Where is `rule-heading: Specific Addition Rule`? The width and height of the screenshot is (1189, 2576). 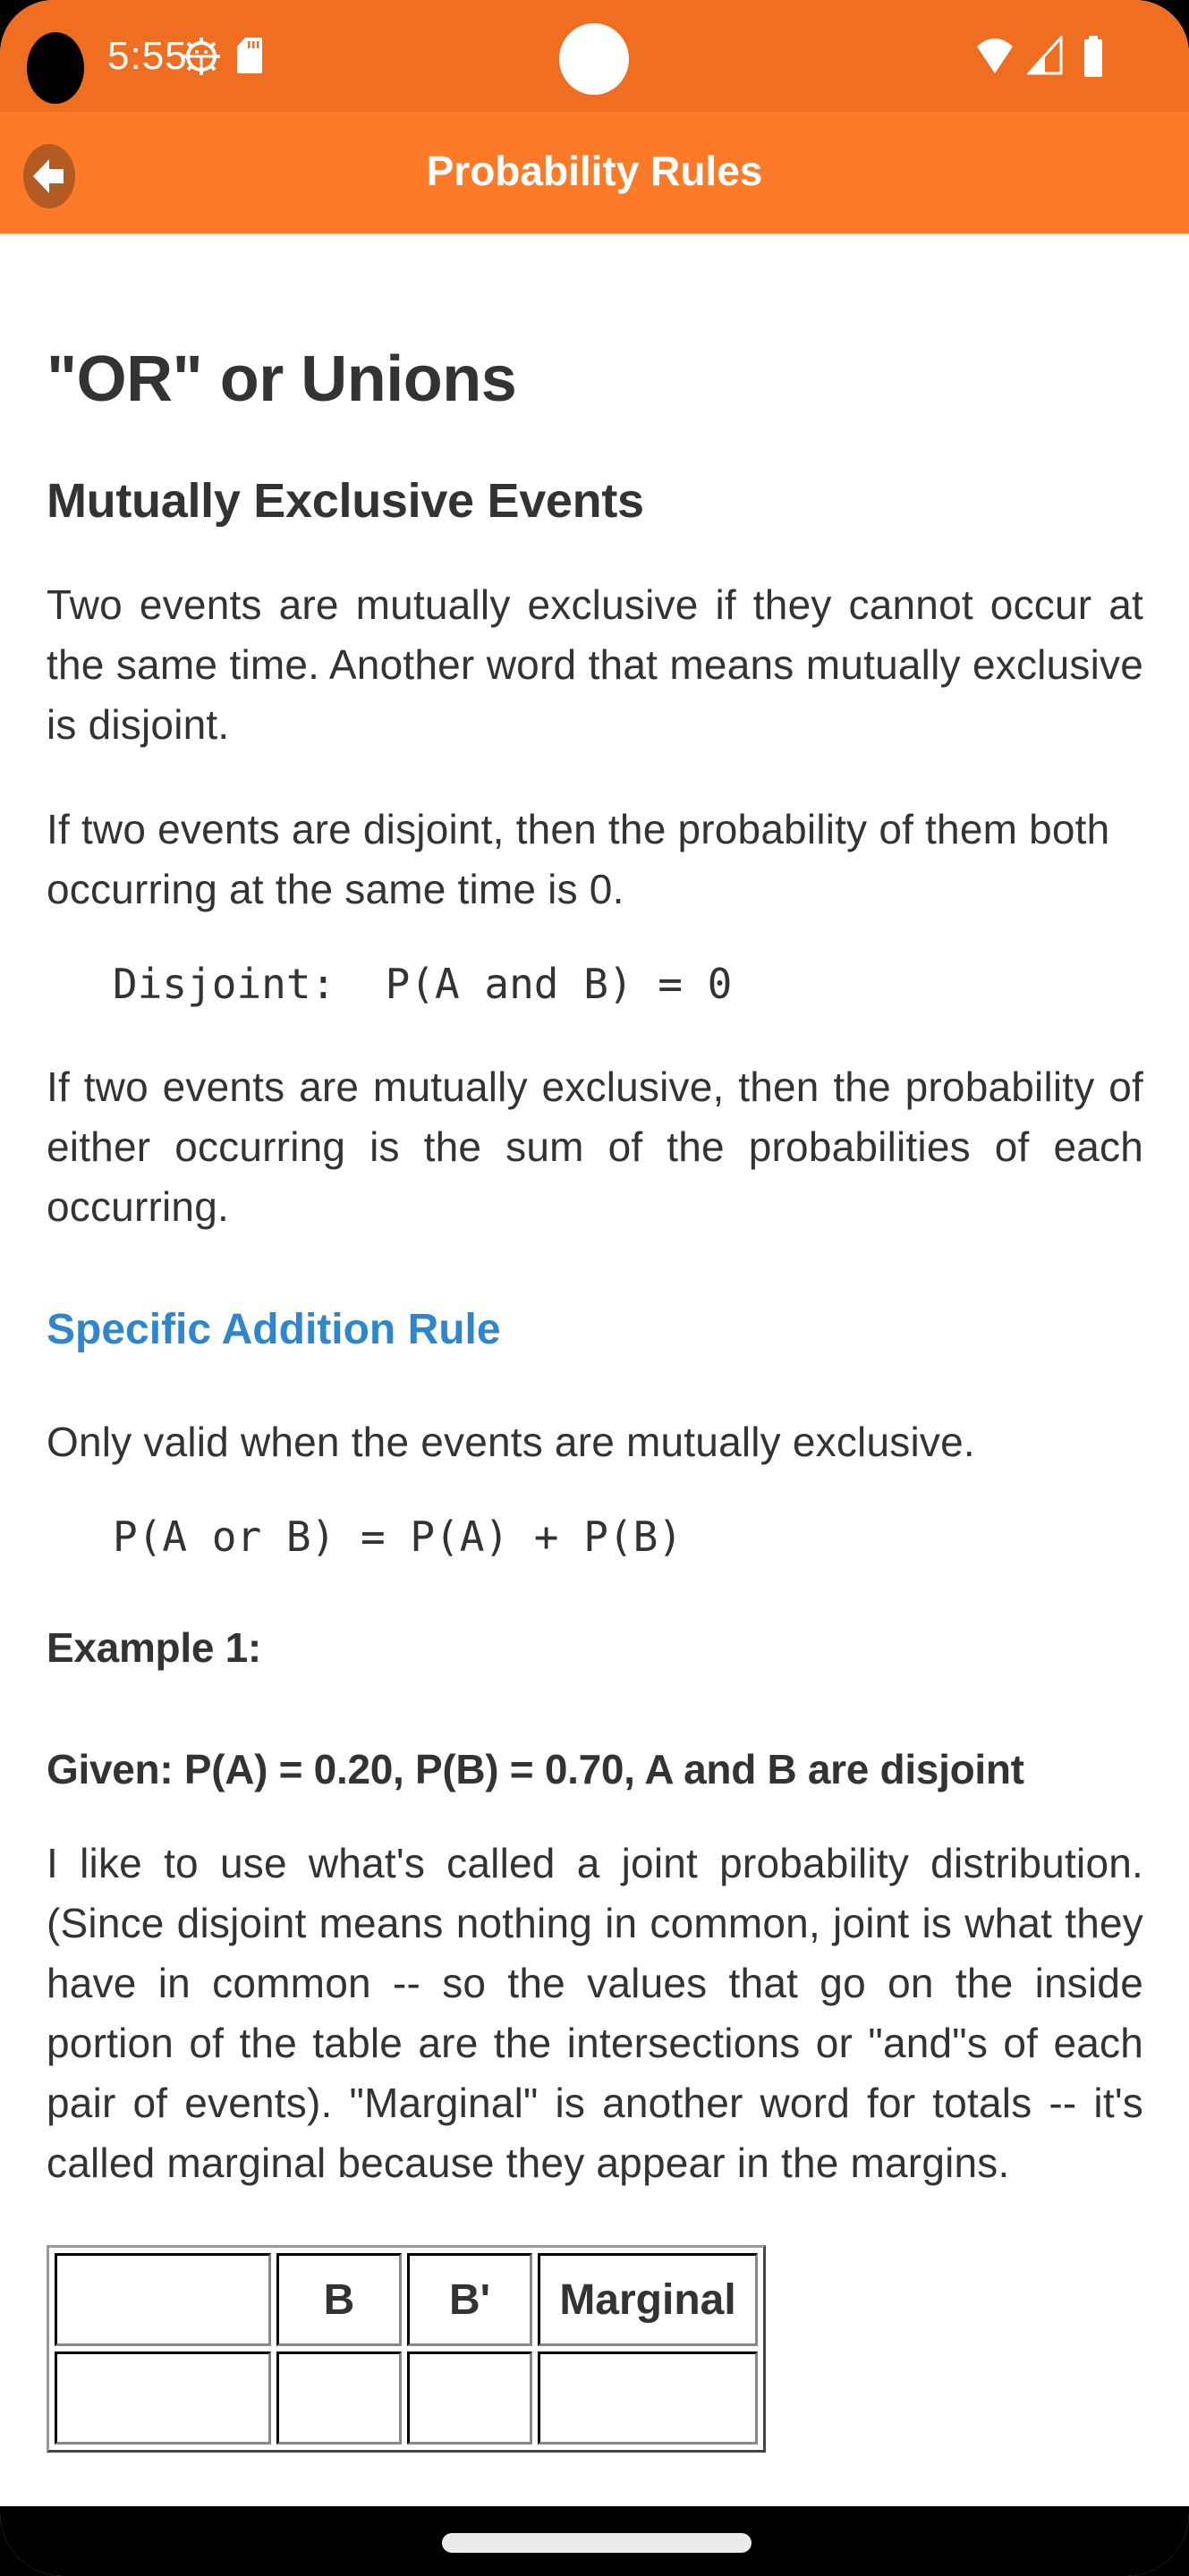 rule-heading: Specific Addition Rule is located at coordinates (274, 1329).